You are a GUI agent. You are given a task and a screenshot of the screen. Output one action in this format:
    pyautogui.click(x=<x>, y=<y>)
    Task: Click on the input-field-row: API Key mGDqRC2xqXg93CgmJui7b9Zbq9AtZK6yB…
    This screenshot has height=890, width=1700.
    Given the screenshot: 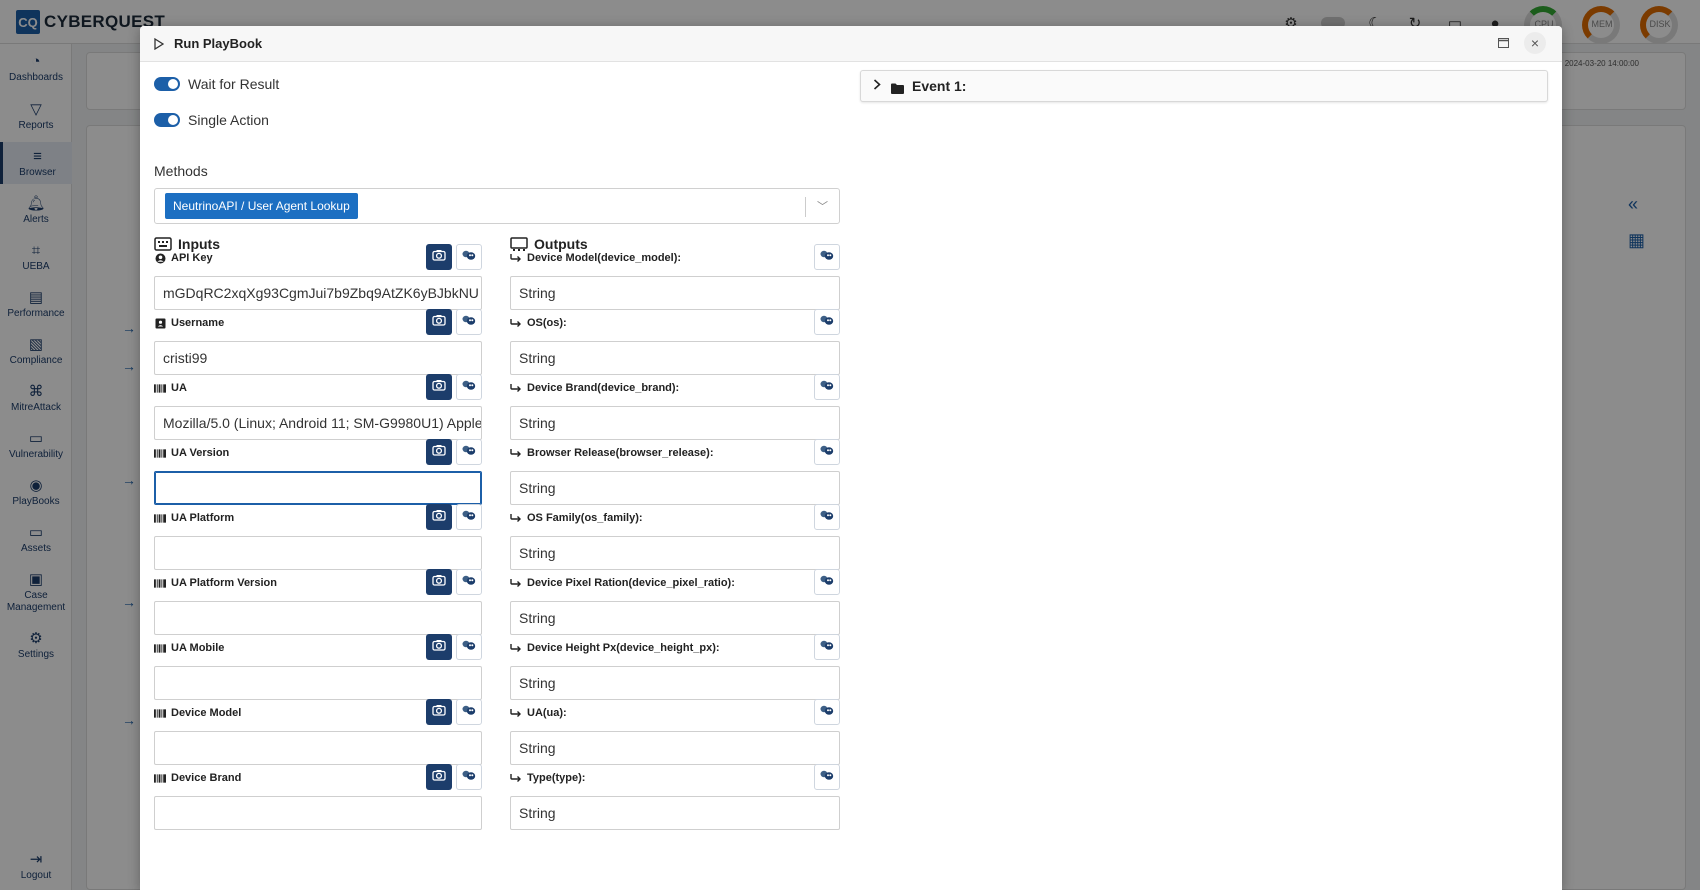 What is the action you would take?
    pyautogui.click(x=318, y=277)
    